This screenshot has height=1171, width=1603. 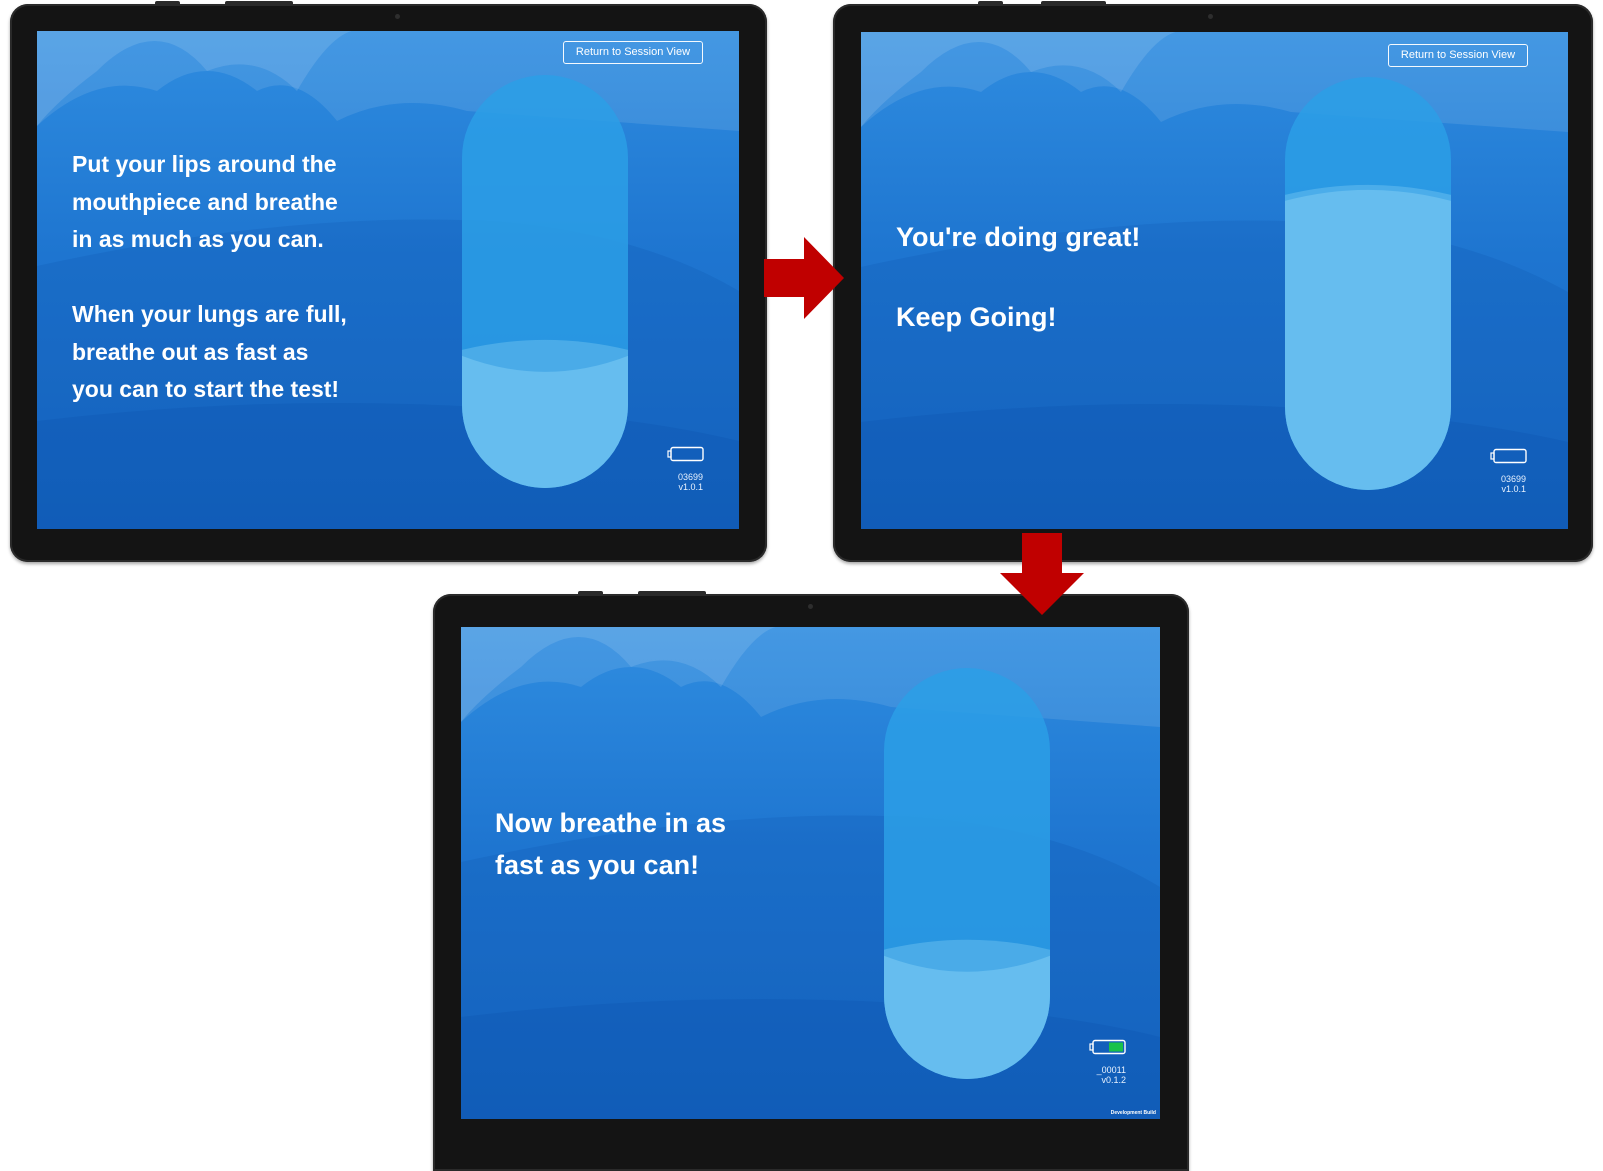 What do you see at coordinates (976, 317) in the screenshot?
I see `instruction-line: Keep Going!` at bounding box center [976, 317].